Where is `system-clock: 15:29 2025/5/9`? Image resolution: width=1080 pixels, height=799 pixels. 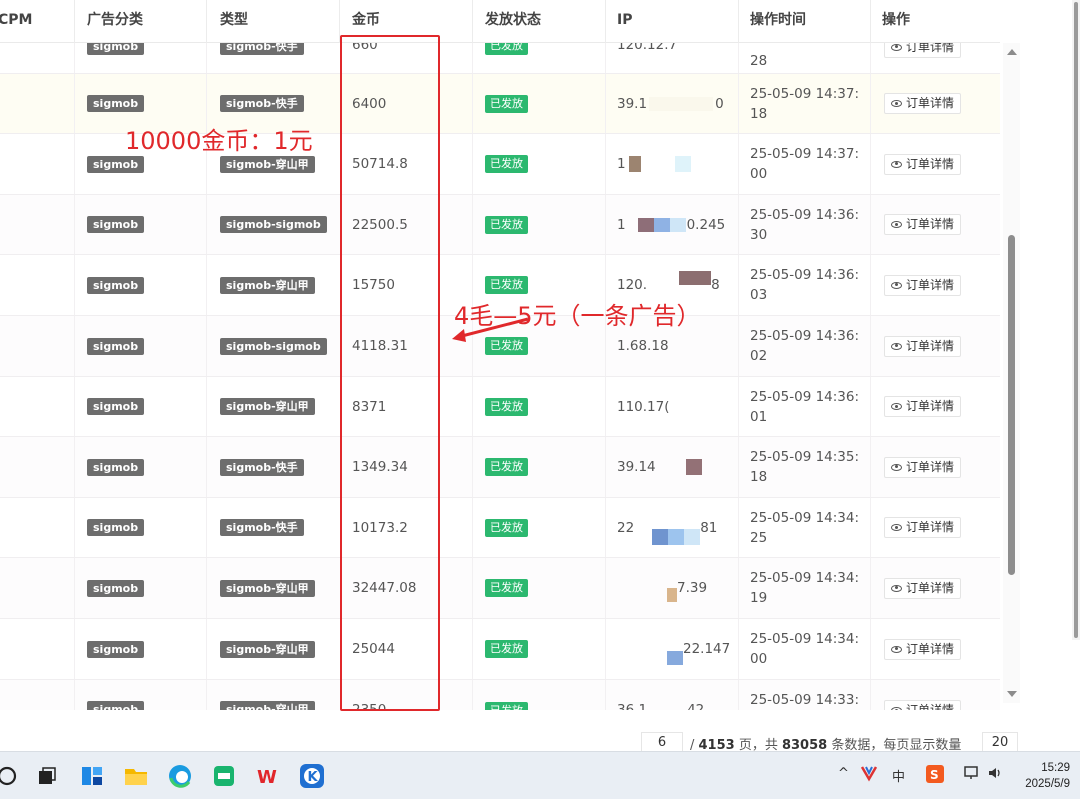
system-clock: 15:29 2025/5/9 is located at coordinates (1047, 776).